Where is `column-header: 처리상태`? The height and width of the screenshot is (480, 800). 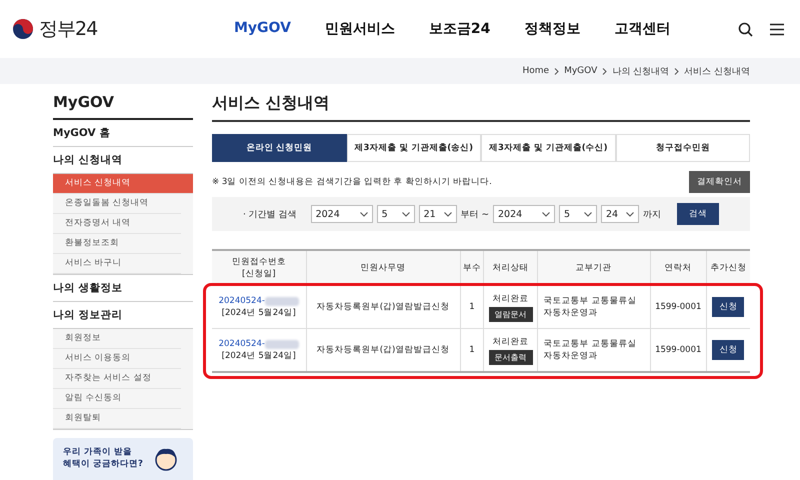
column-header: 처리상태 is located at coordinates (511, 268).